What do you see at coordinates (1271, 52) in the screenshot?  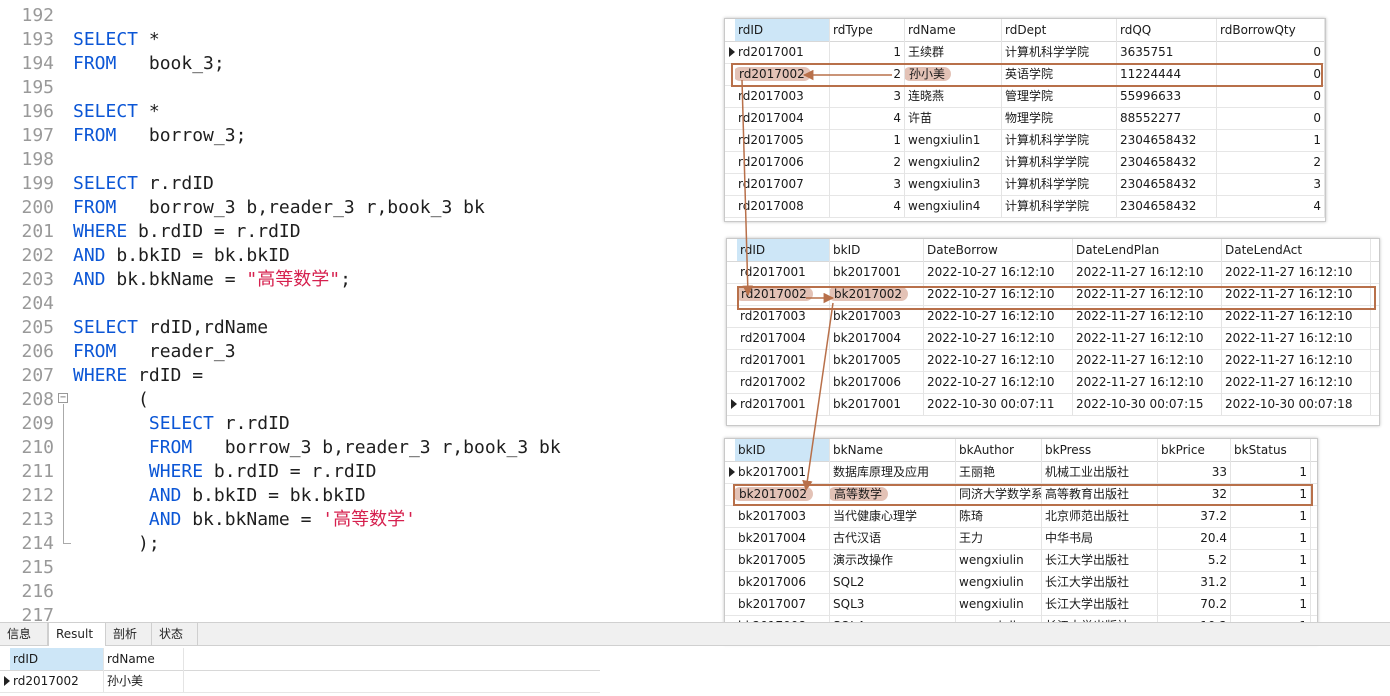 I see `cell-rdBorrowQty: 0` at bounding box center [1271, 52].